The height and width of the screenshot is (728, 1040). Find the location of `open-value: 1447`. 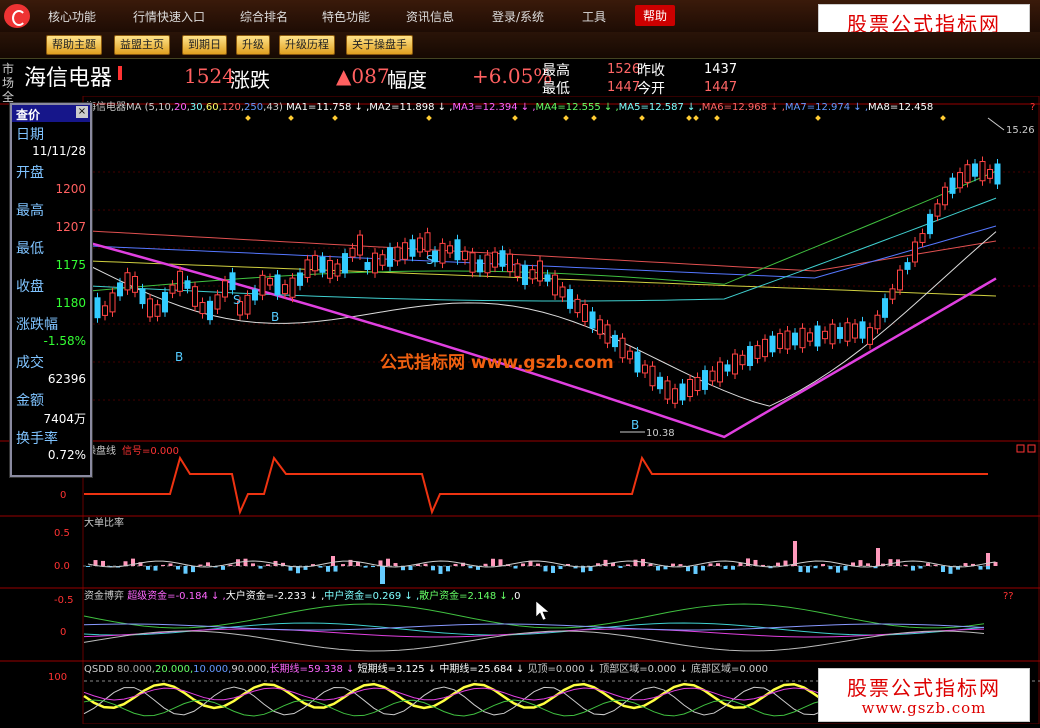

open-value: 1447 is located at coordinates (721, 87).